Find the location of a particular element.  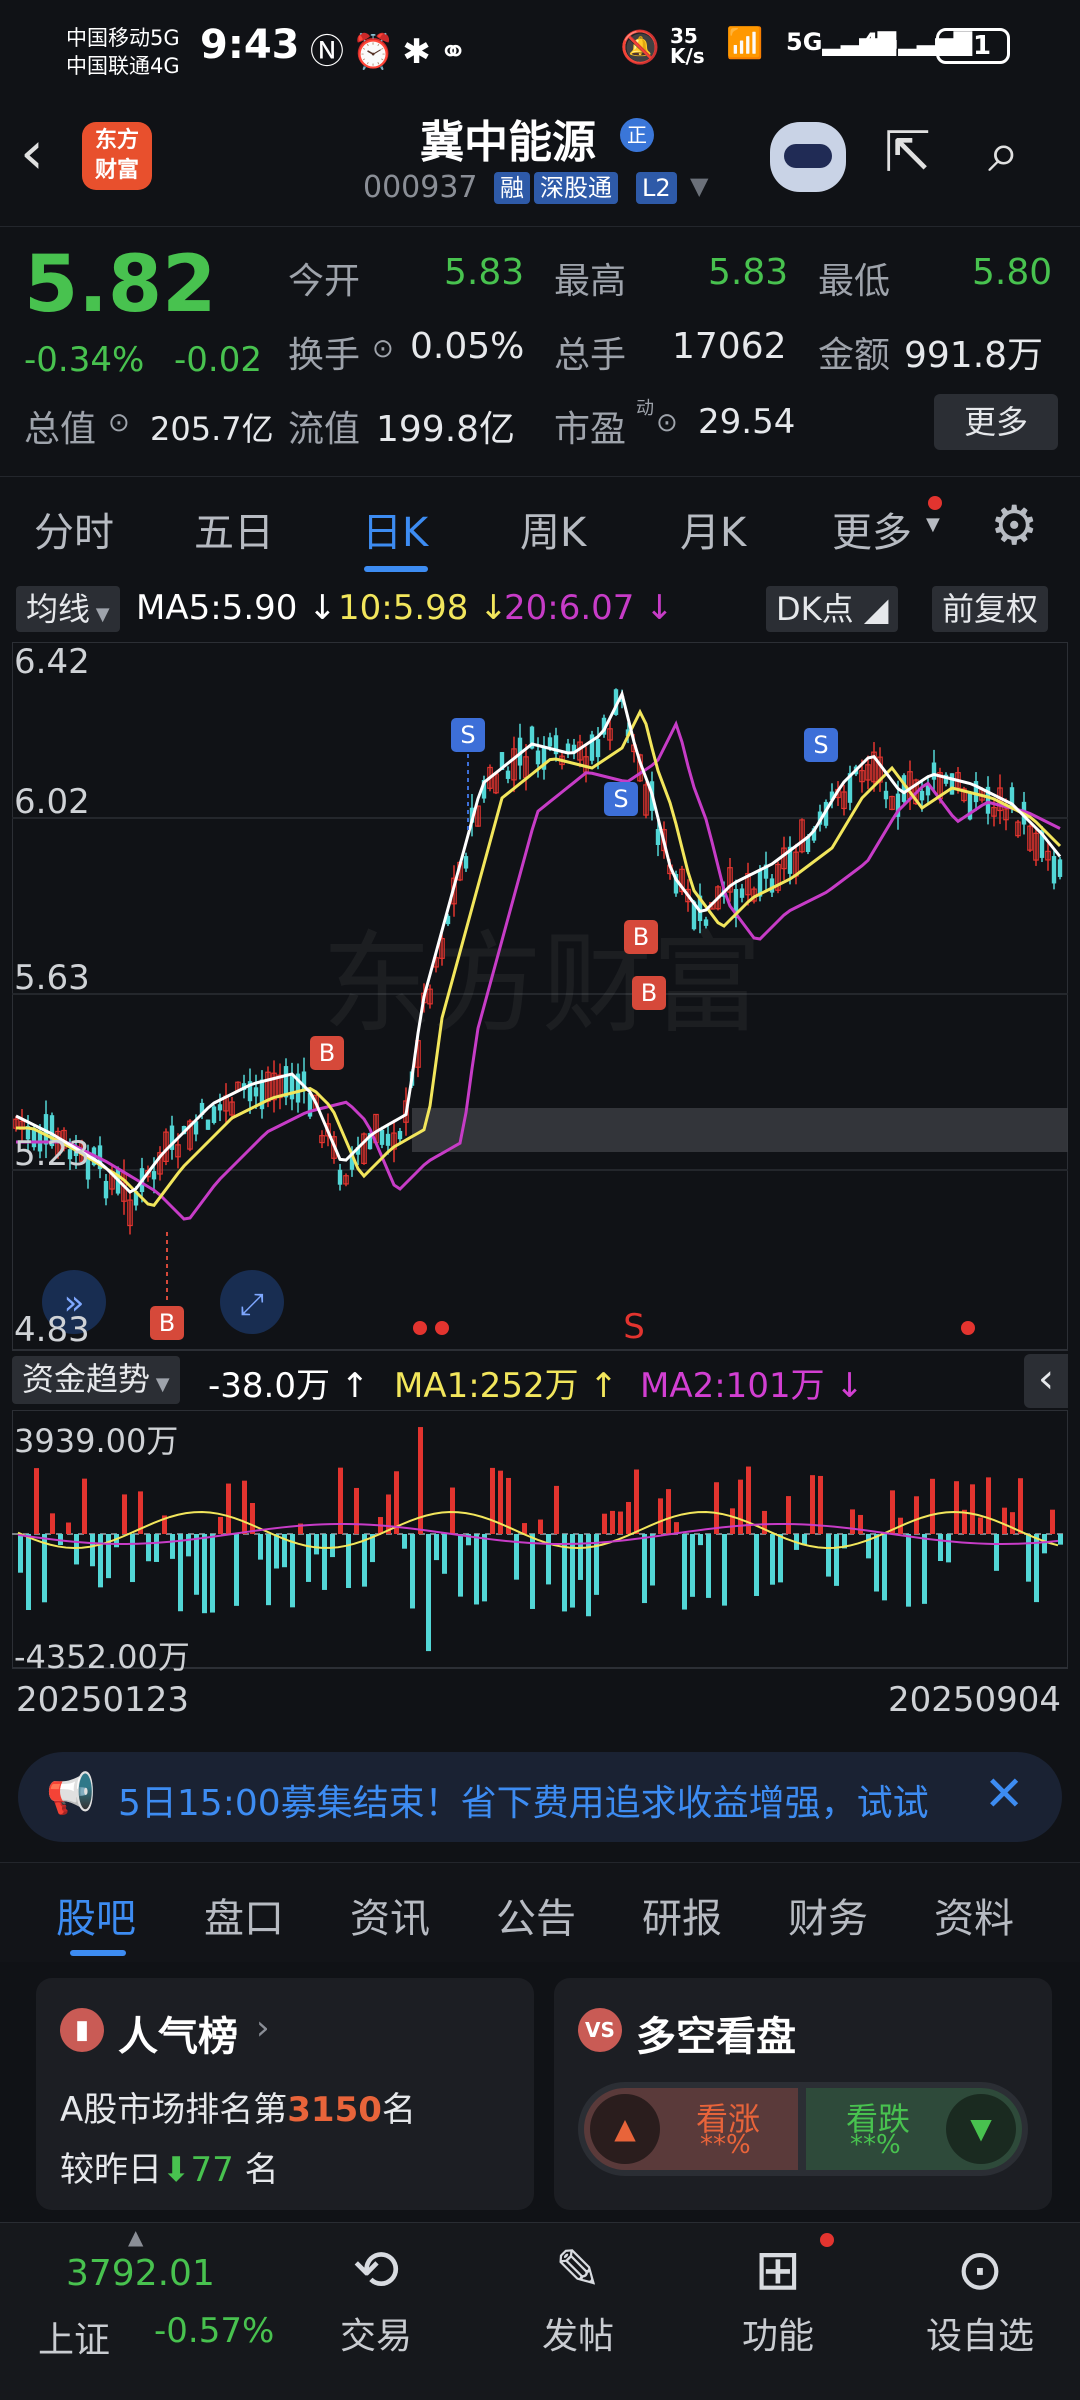

svg-text: S is located at coordinates (820, 745).